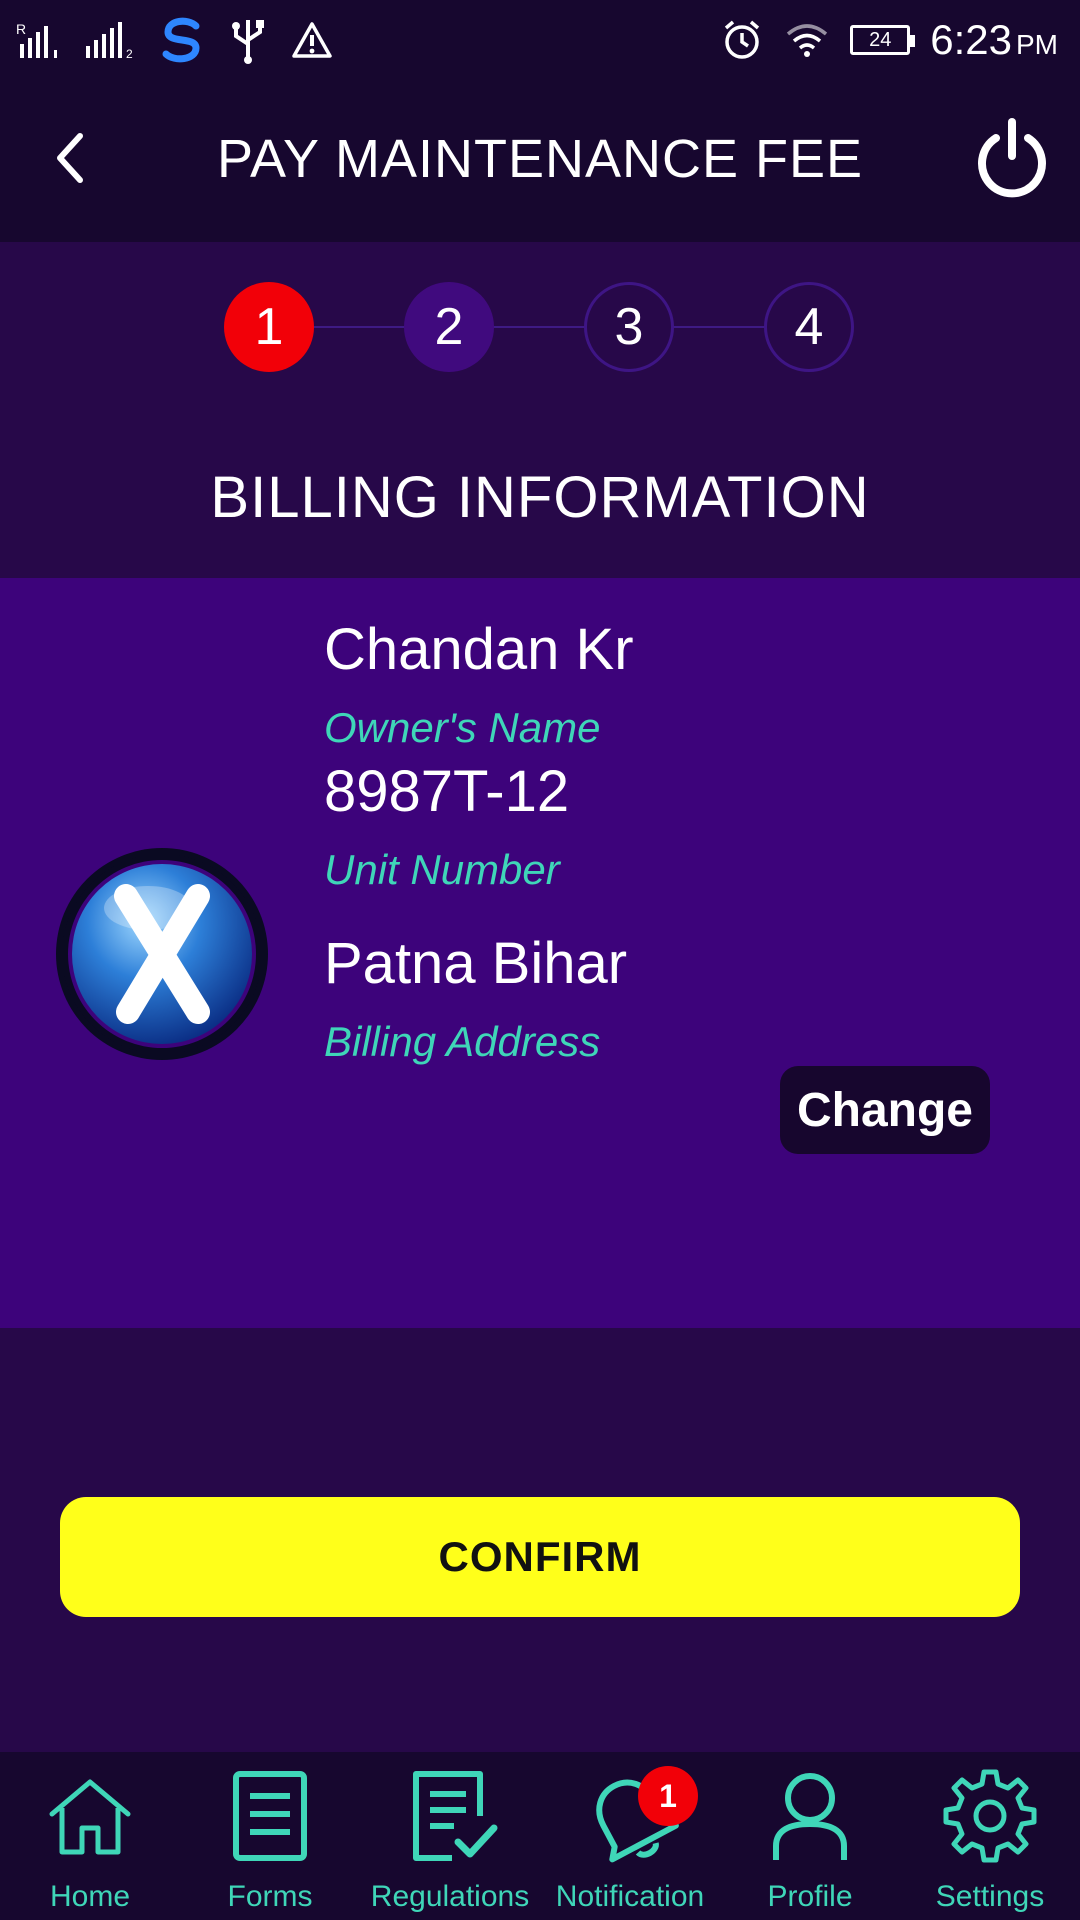 The width and height of the screenshot is (1080, 1920). I want to click on step-4: 4, so click(809, 327).